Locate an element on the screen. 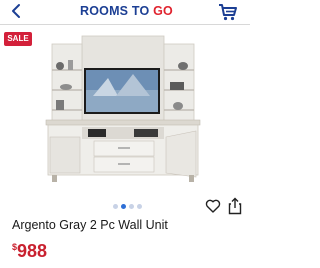 This screenshot has width=320, height=268. header-divider is located at coordinates (125, 24).